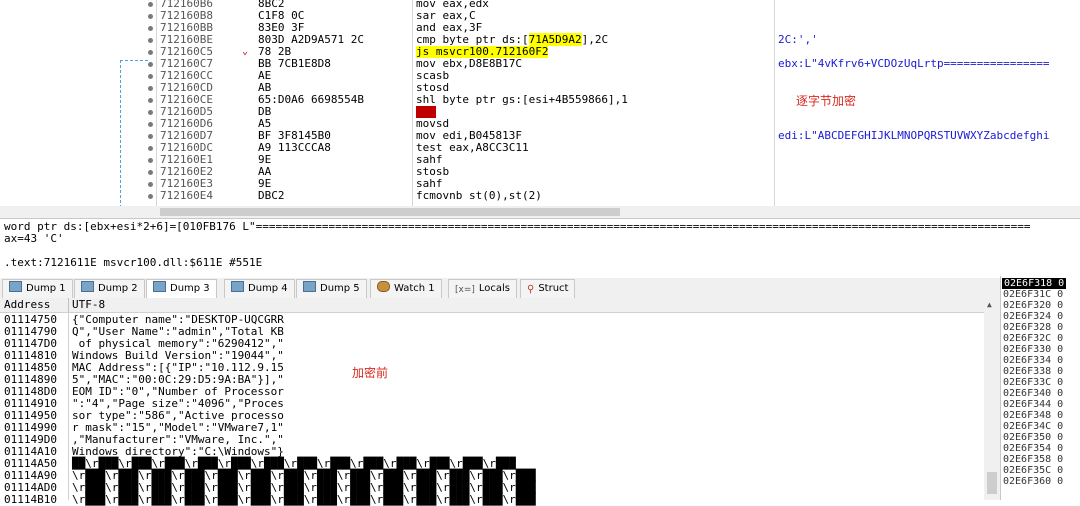 The width and height of the screenshot is (1080, 506). What do you see at coordinates (826, 101) in the screenshot?
I see `annotation-note: 逐字节加密` at bounding box center [826, 101].